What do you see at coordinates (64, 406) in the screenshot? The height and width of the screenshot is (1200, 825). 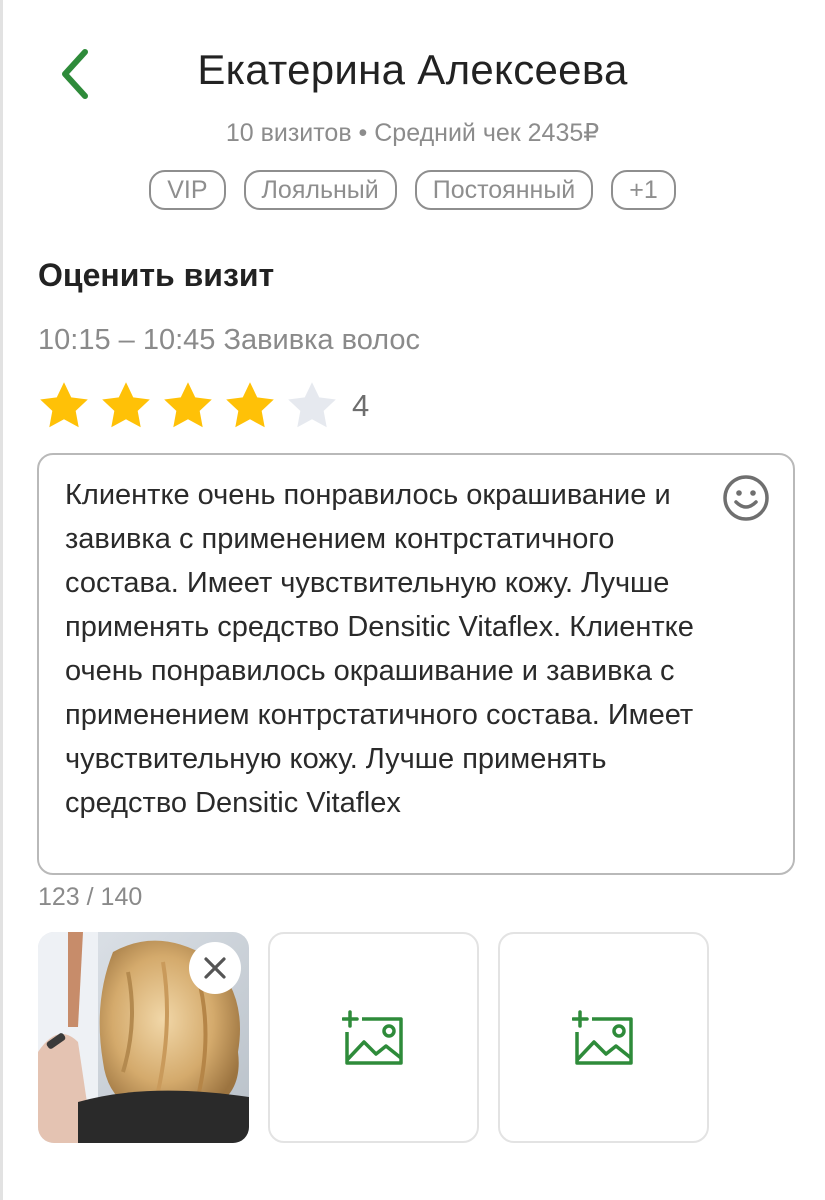 I see `star-1-icon` at bounding box center [64, 406].